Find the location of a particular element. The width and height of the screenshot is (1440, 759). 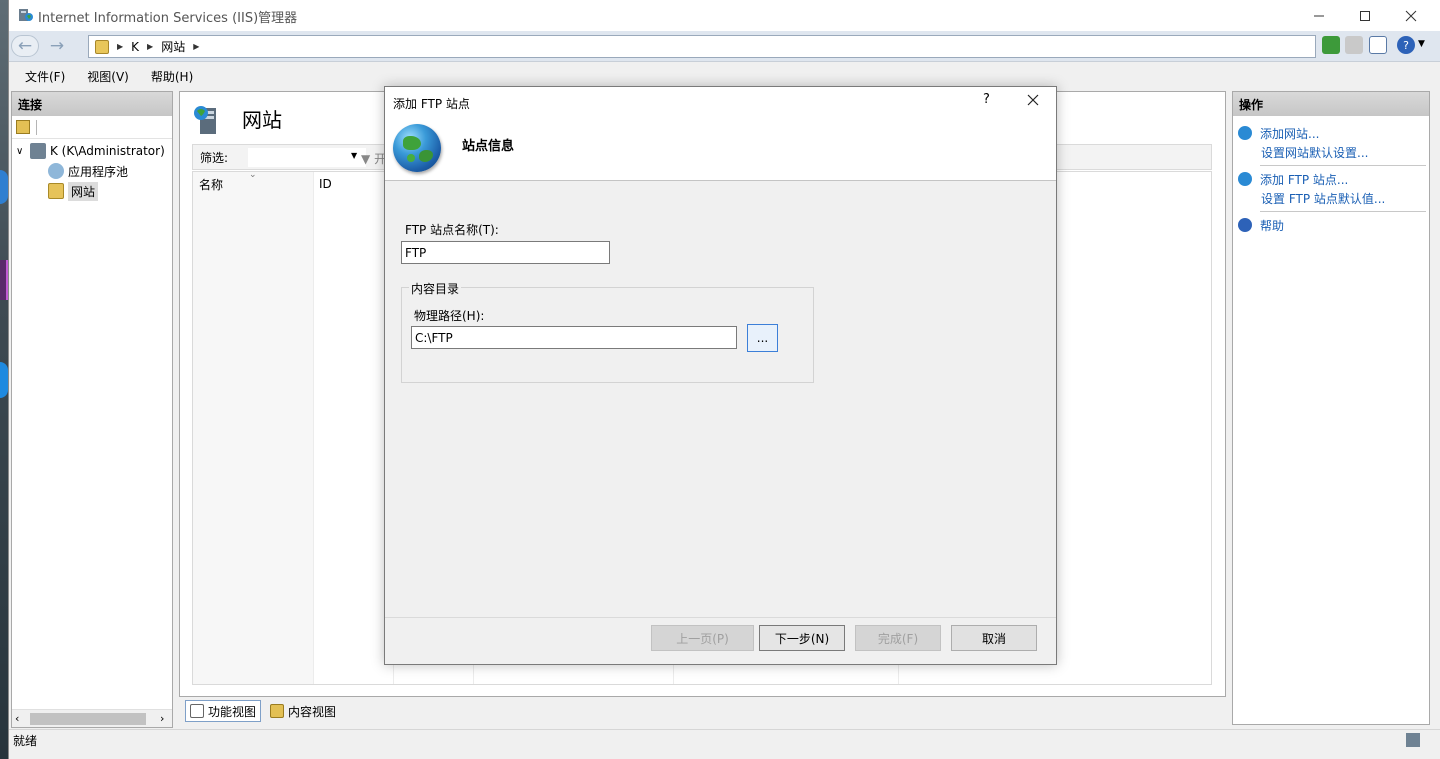

tree-item-app-pools: 应用程序池 is located at coordinates (90, 171).